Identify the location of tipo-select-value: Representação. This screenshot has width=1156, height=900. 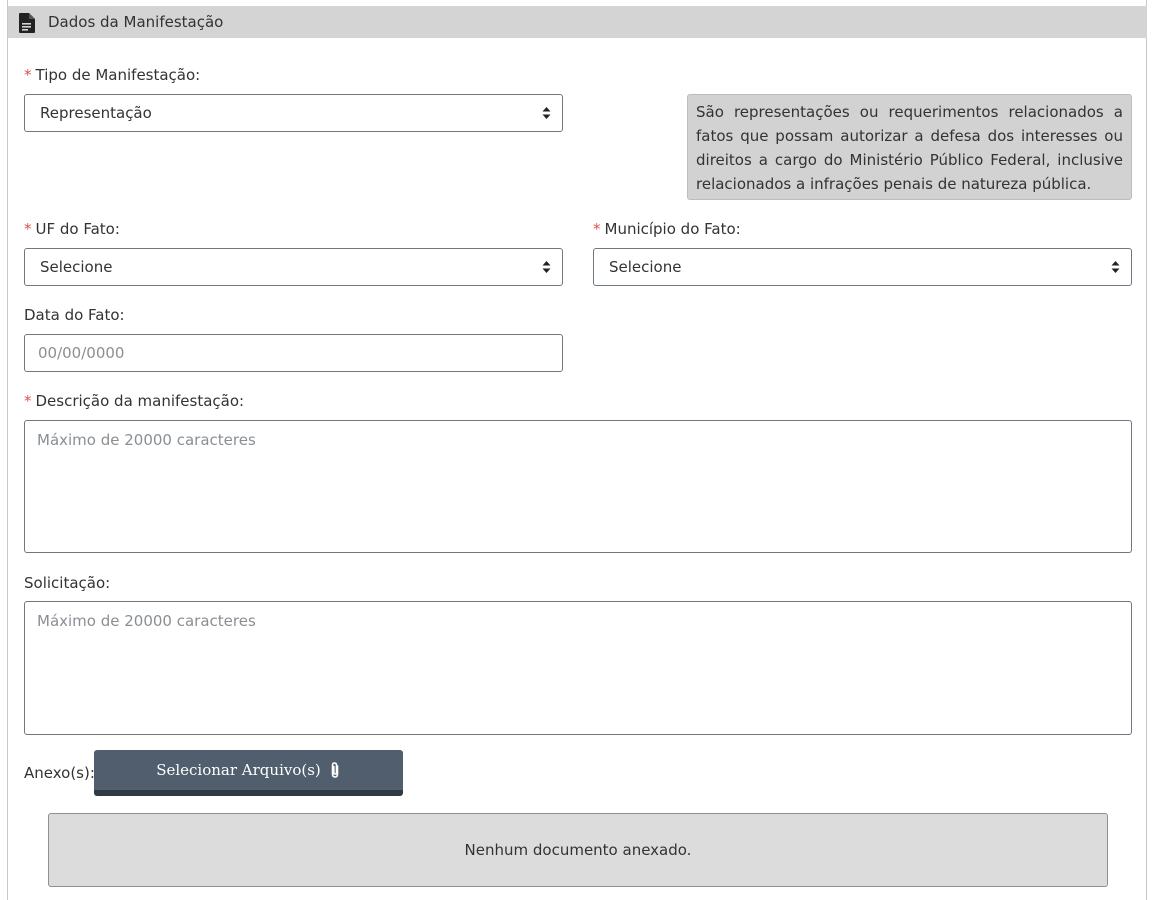
(96, 113).